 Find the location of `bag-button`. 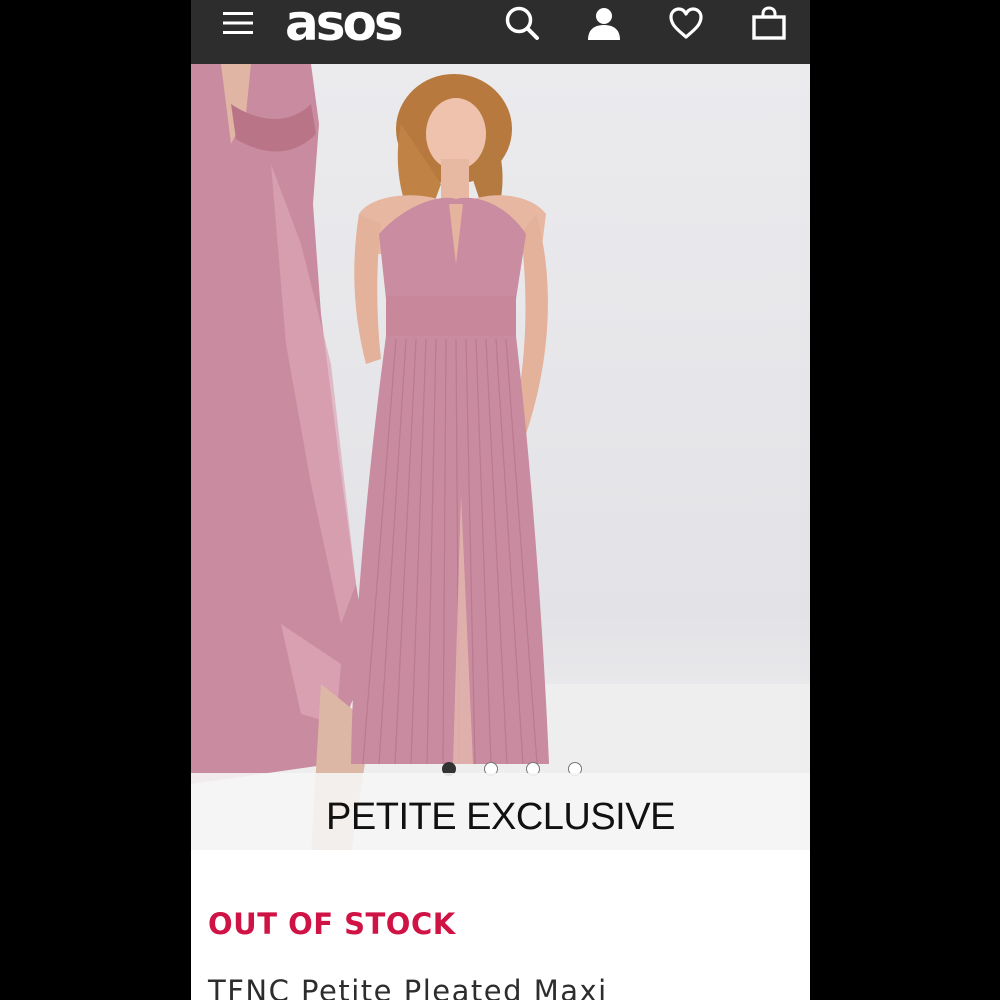

bag-button is located at coordinates (769, 23).